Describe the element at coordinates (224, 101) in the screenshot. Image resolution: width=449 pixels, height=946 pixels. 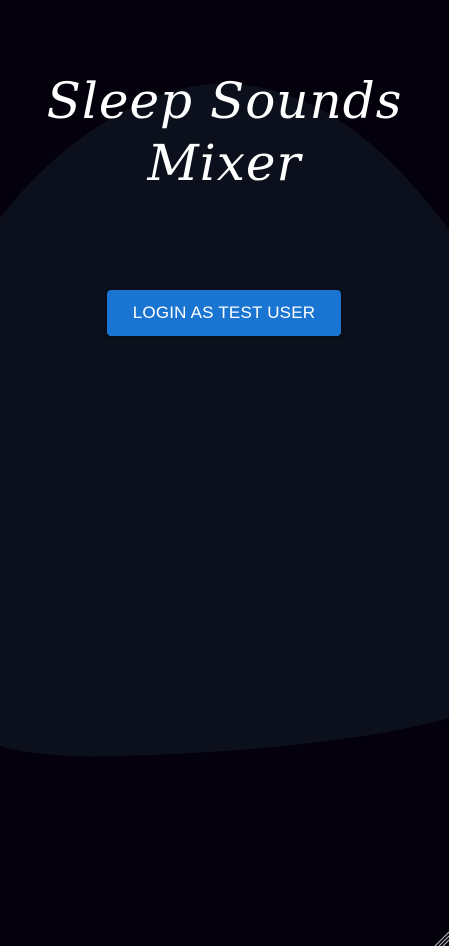
I see `app-title-line-1: Sleep Sounds` at that location.